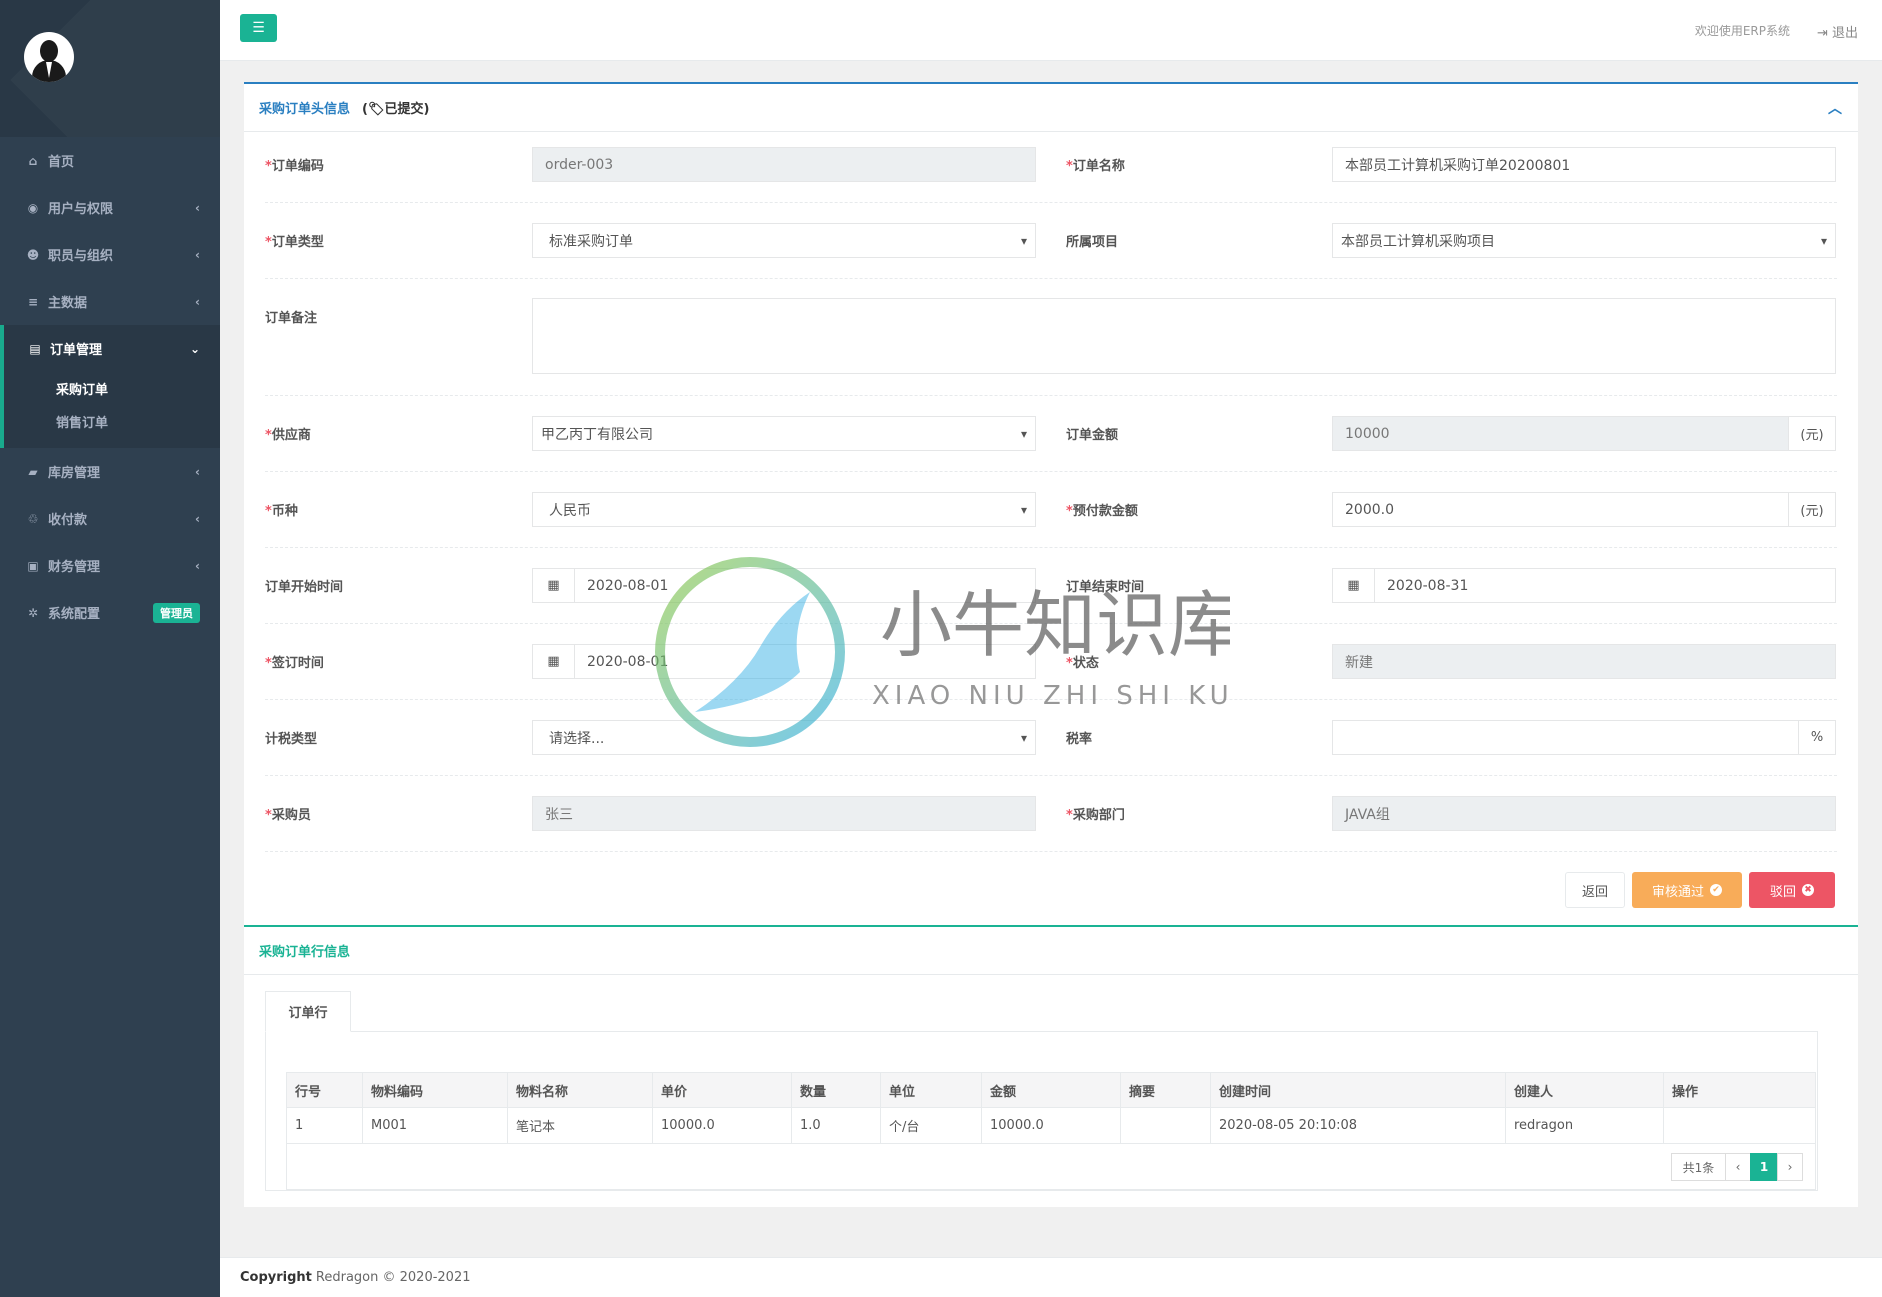 The image size is (1882, 1297). I want to click on sidebar-item-label: 库房管理, so click(74, 473).